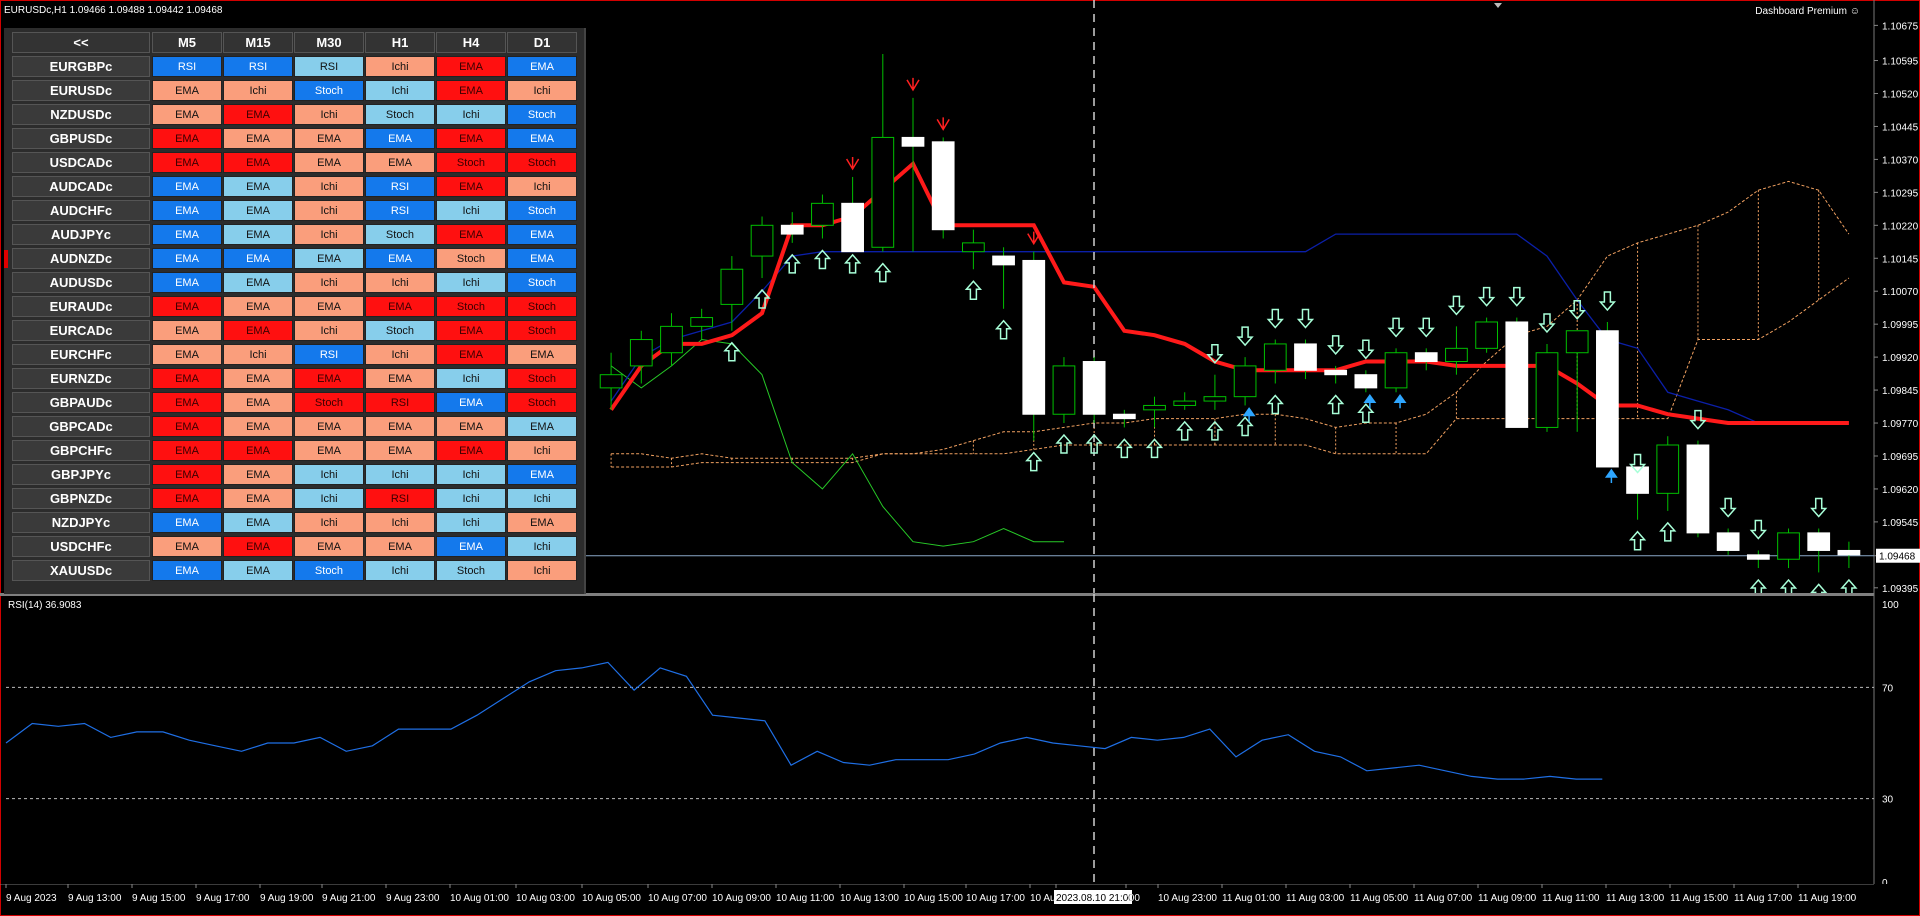 This screenshot has width=1920, height=916. Describe the element at coordinates (81, 378) in the screenshot. I see `symbol-label: EURNZDc` at that location.